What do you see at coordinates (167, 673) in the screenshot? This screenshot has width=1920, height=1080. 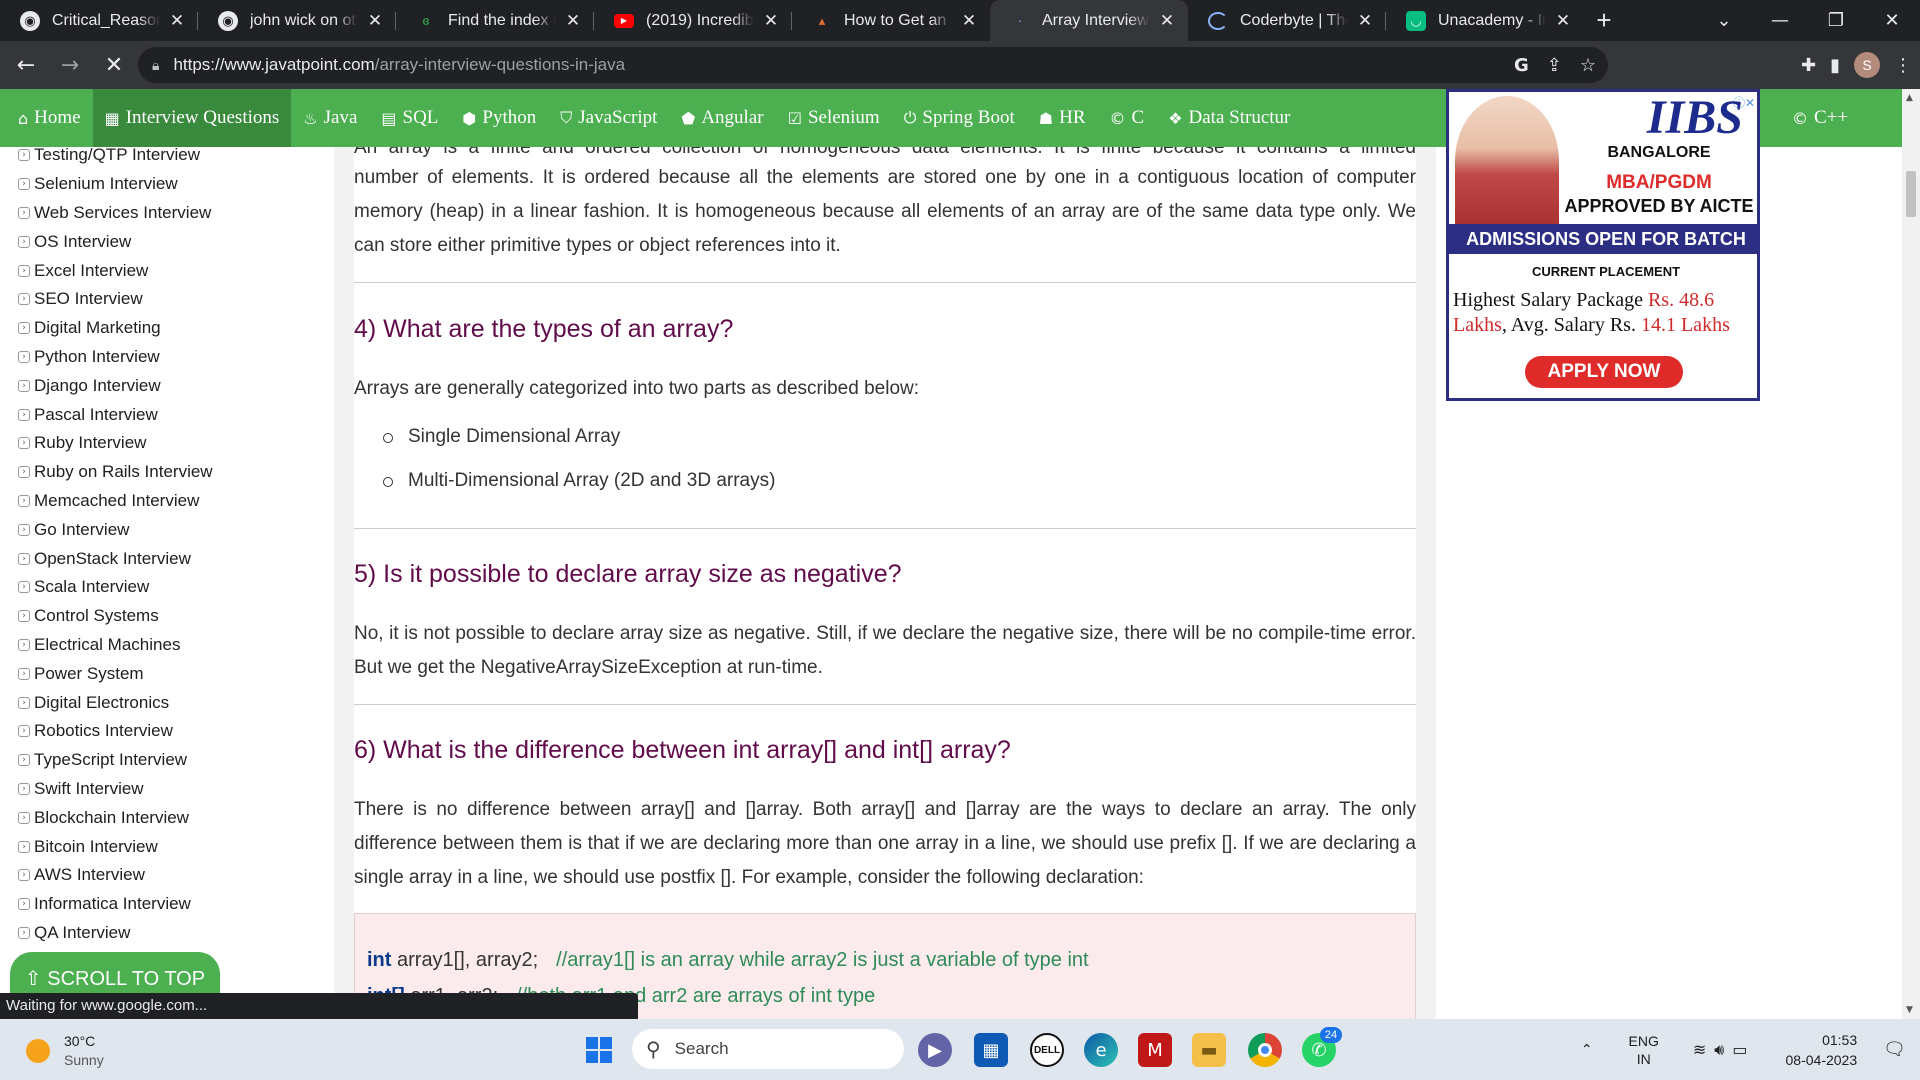 I see `sidebar-item: › Power System` at bounding box center [167, 673].